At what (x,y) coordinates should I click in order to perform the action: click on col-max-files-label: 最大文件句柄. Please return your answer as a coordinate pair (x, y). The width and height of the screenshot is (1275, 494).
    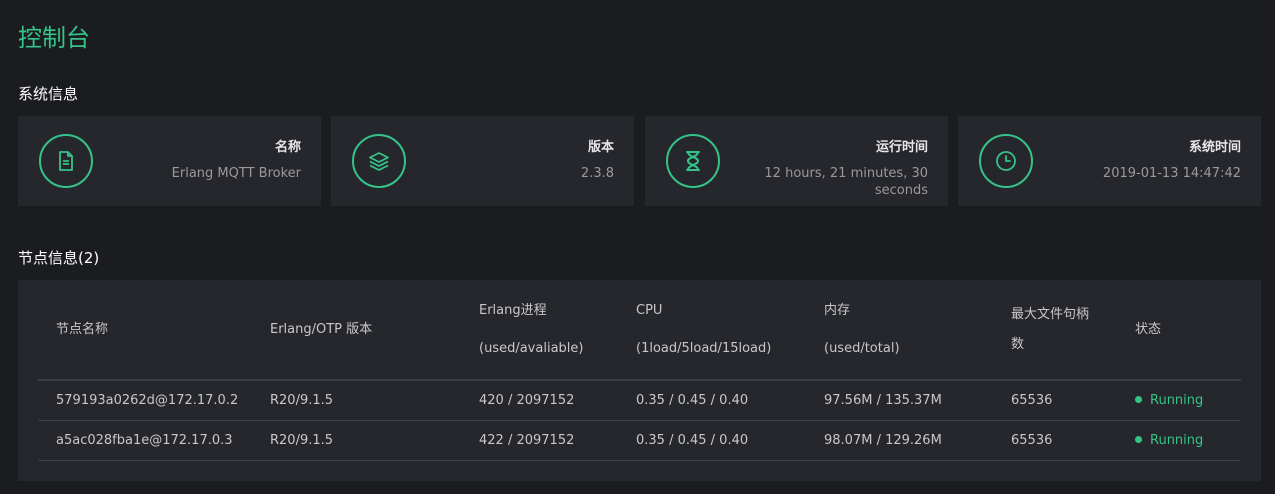
    Looking at the image, I should click on (1050, 314).